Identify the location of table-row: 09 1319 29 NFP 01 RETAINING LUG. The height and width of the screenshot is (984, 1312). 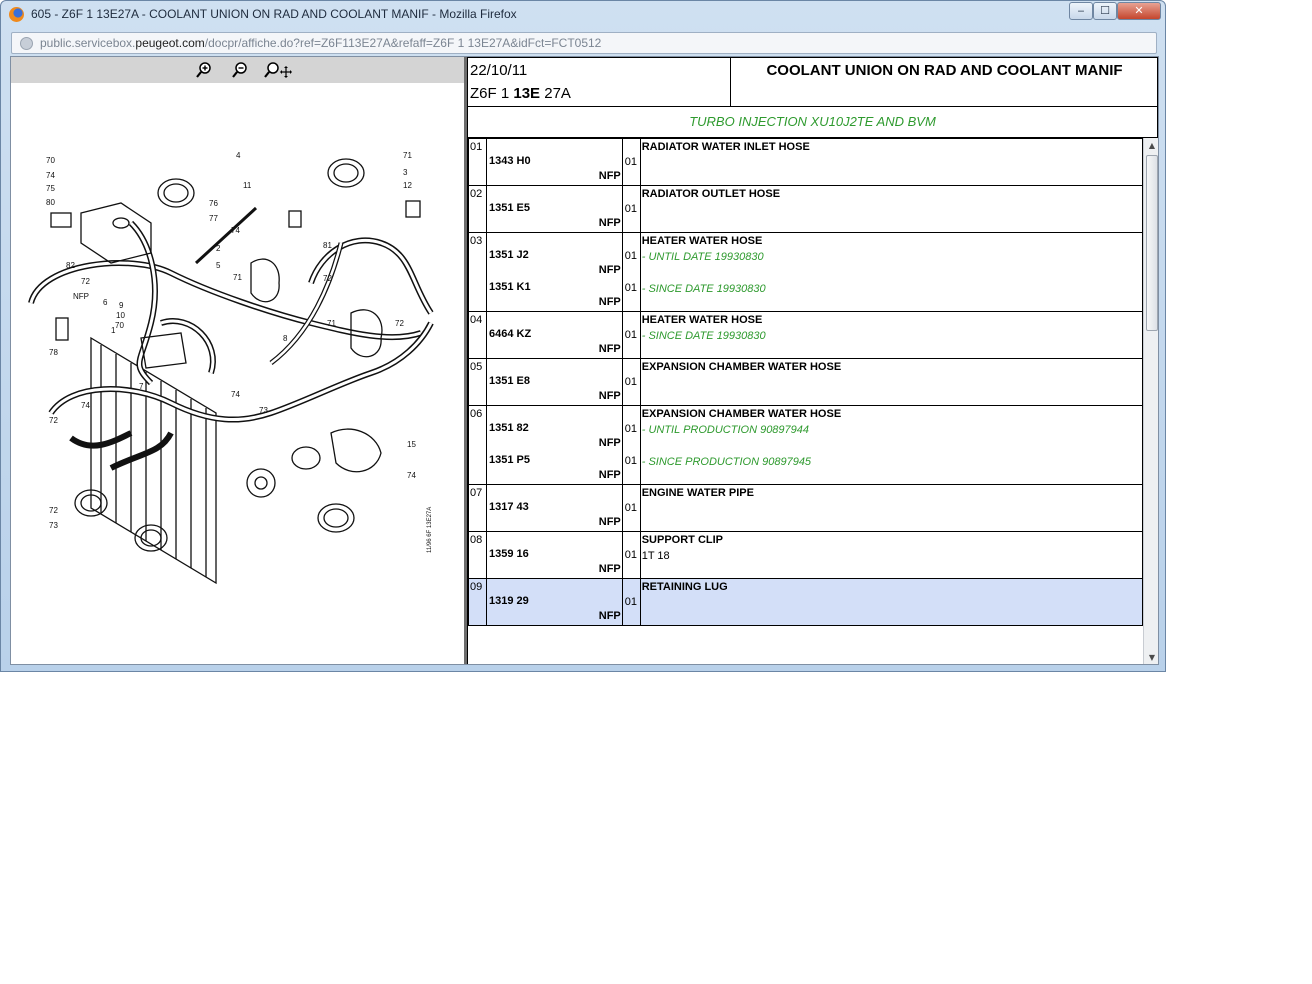
(805, 602).